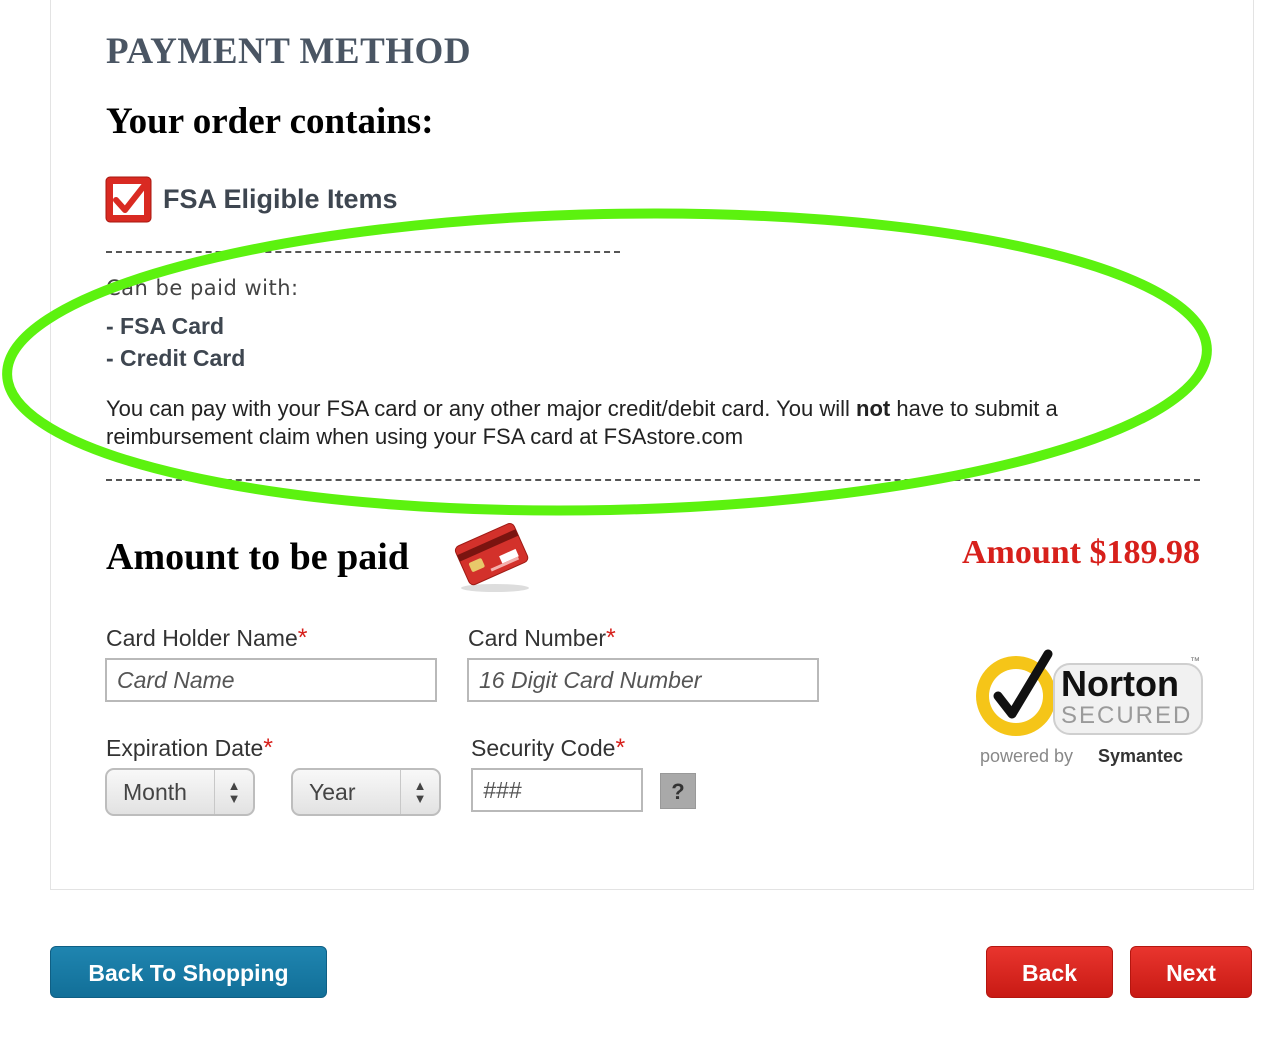 The image size is (1286, 1054). What do you see at coordinates (1126, 715) in the screenshot?
I see `norton-secured: SECURED` at bounding box center [1126, 715].